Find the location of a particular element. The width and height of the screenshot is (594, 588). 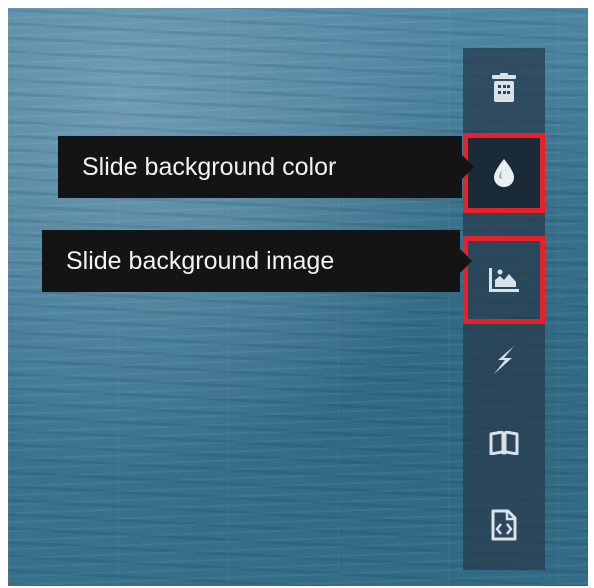

code-file-icon is located at coordinates (504, 525).